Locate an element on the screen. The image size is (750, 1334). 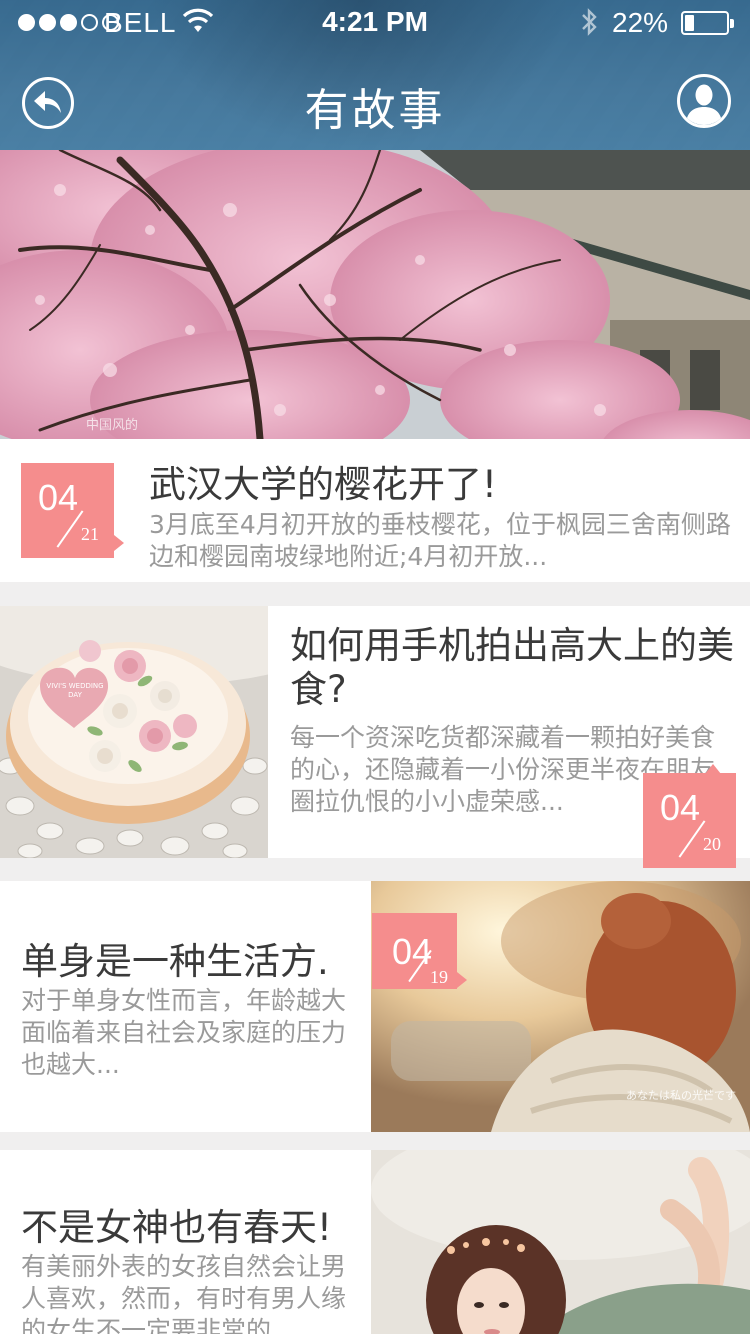
bluetooth-icon is located at coordinates (589, 22).